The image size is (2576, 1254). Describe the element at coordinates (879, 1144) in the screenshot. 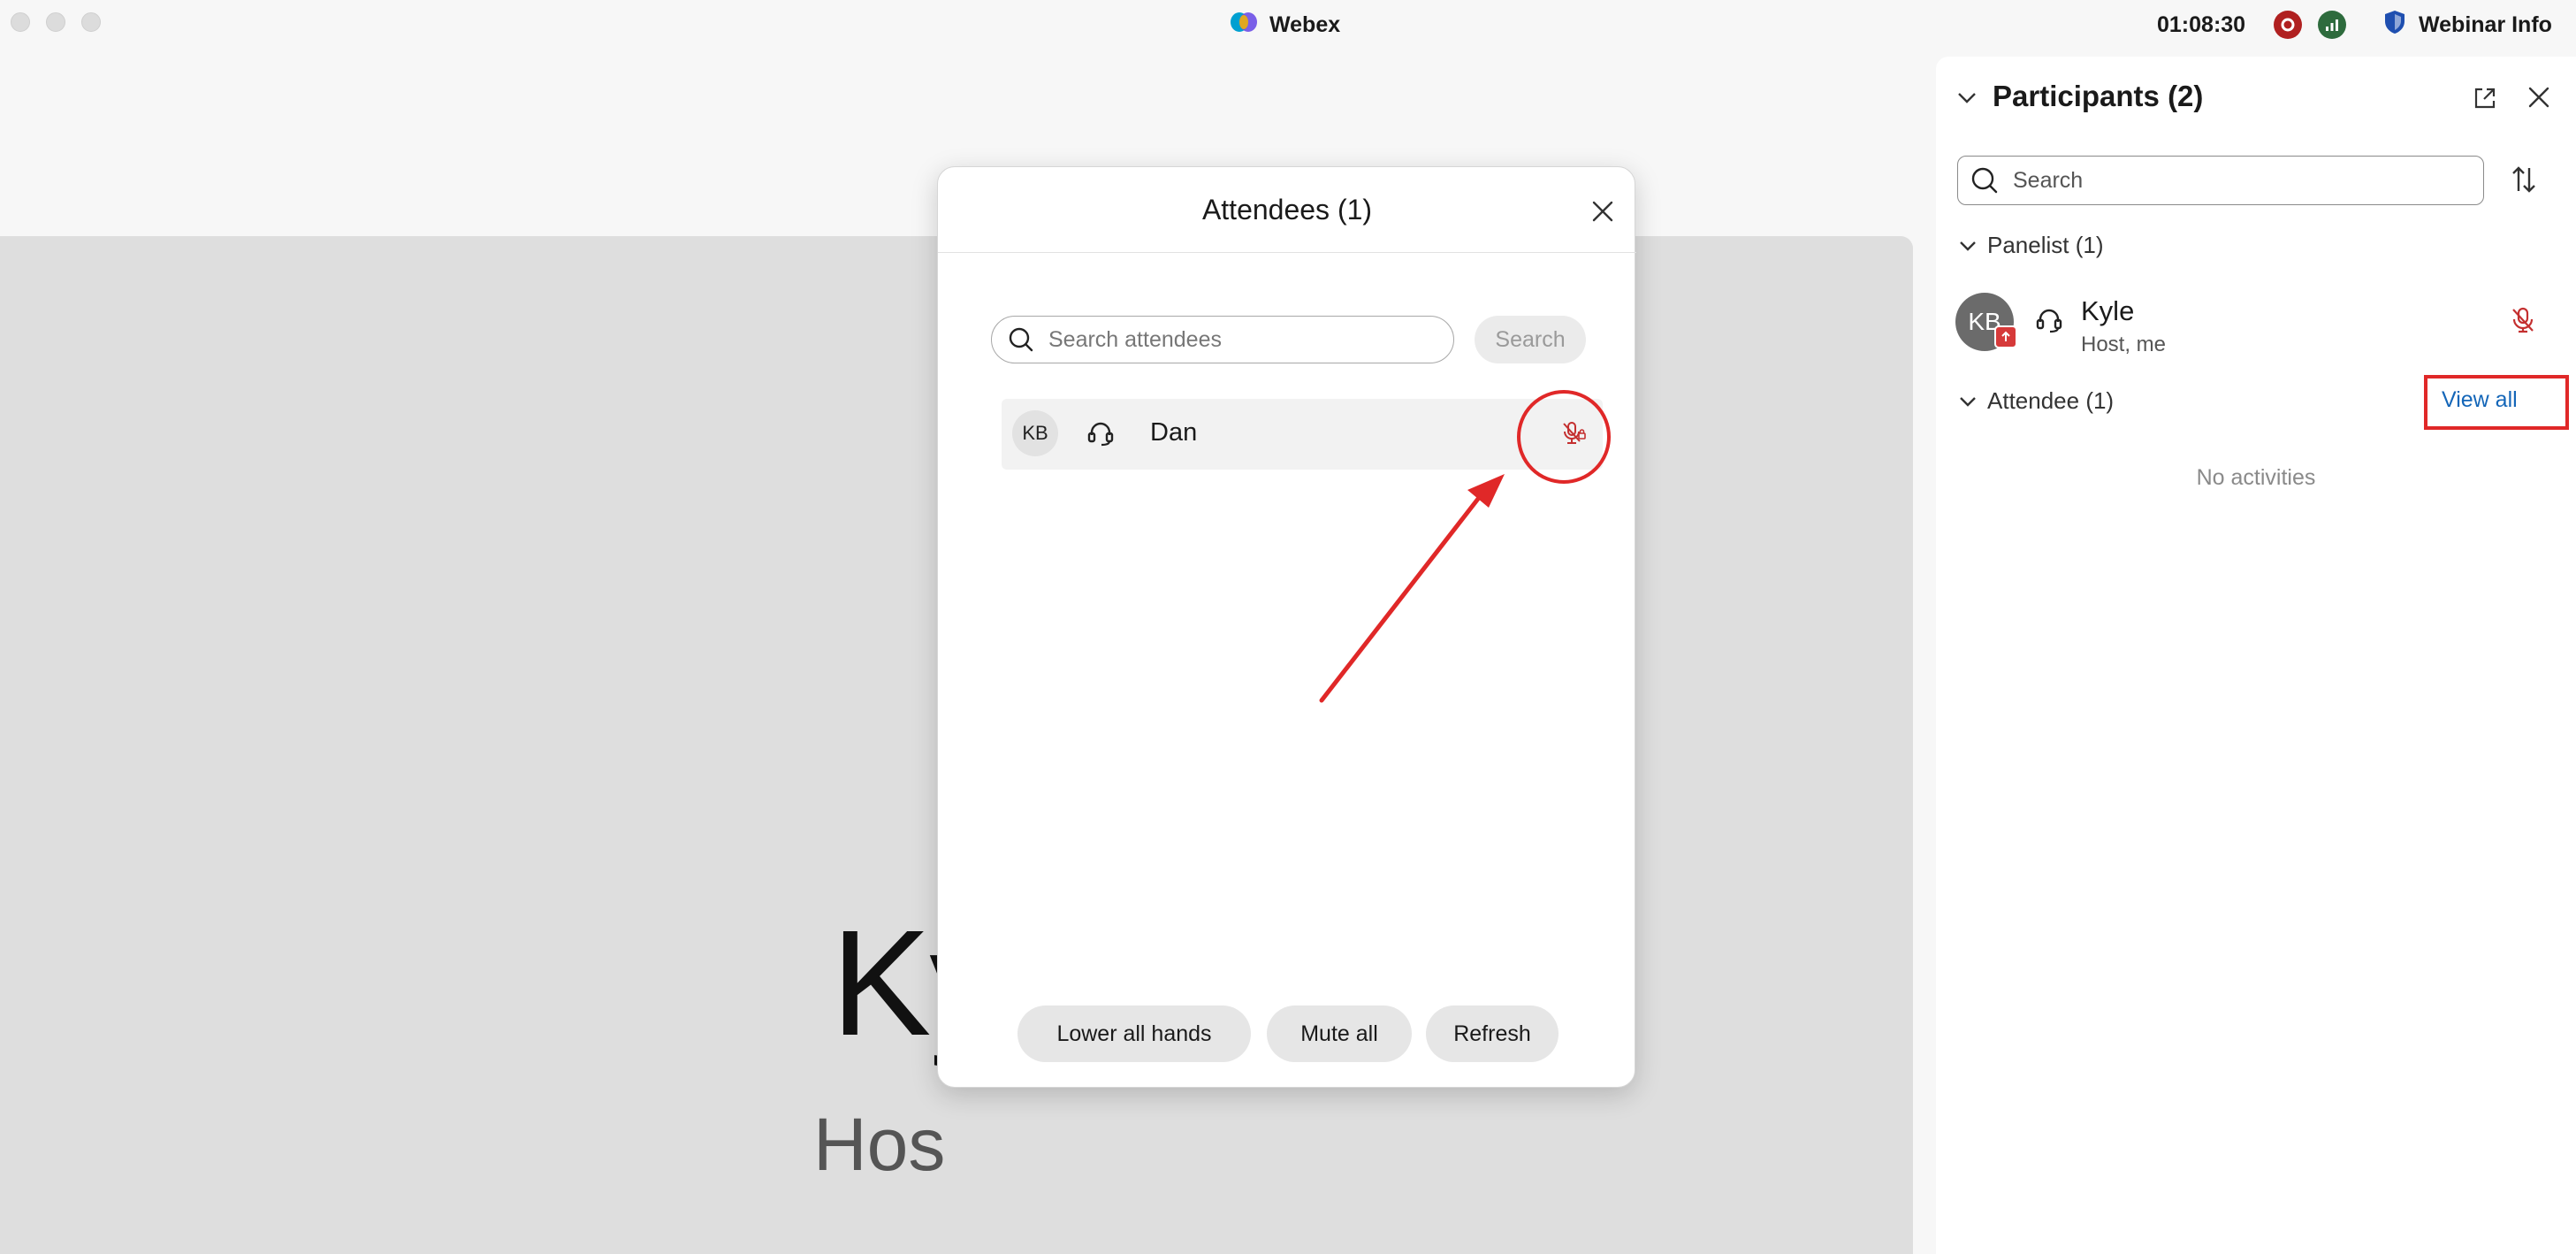

I see `stage-participant-role: Hos` at that location.